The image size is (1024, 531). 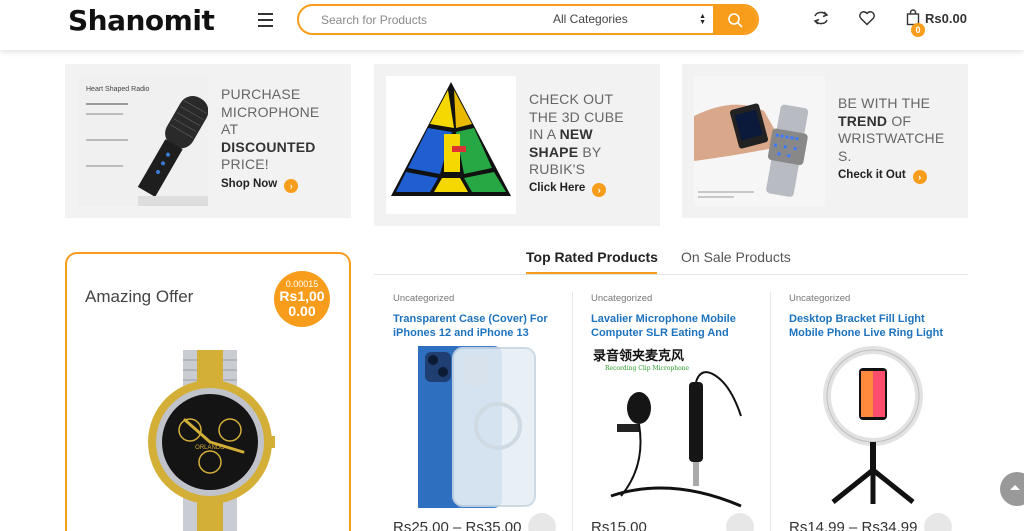 I want to click on promo-microphone-image: Heart Shaped Radio, so click(x=143, y=141).